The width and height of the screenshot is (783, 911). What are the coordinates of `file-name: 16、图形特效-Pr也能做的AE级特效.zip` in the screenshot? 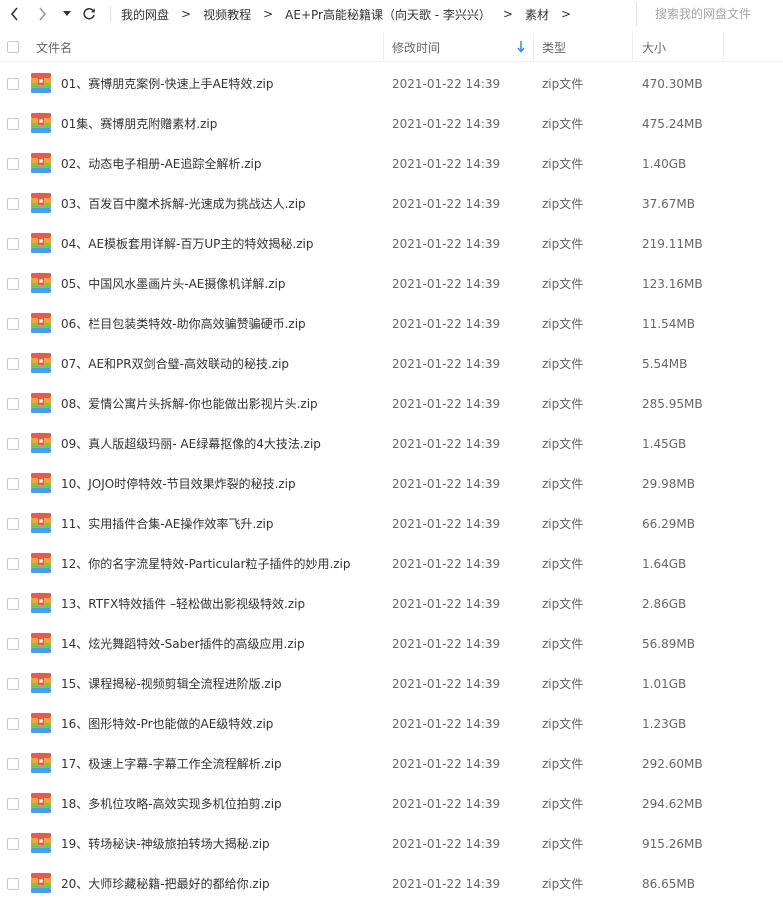 It's located at (167, 724).